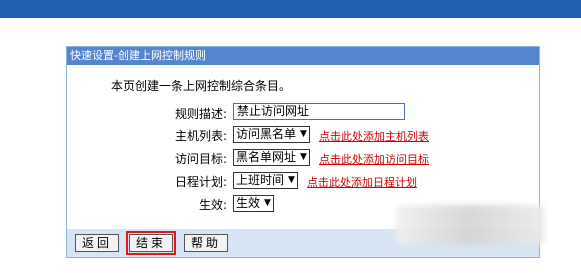 The width and height of the screenshot is (581, 273). Describe the element at coordinates (266, 134) in the screenshot. I see `host-list-value: 访问黑名单` at that location.